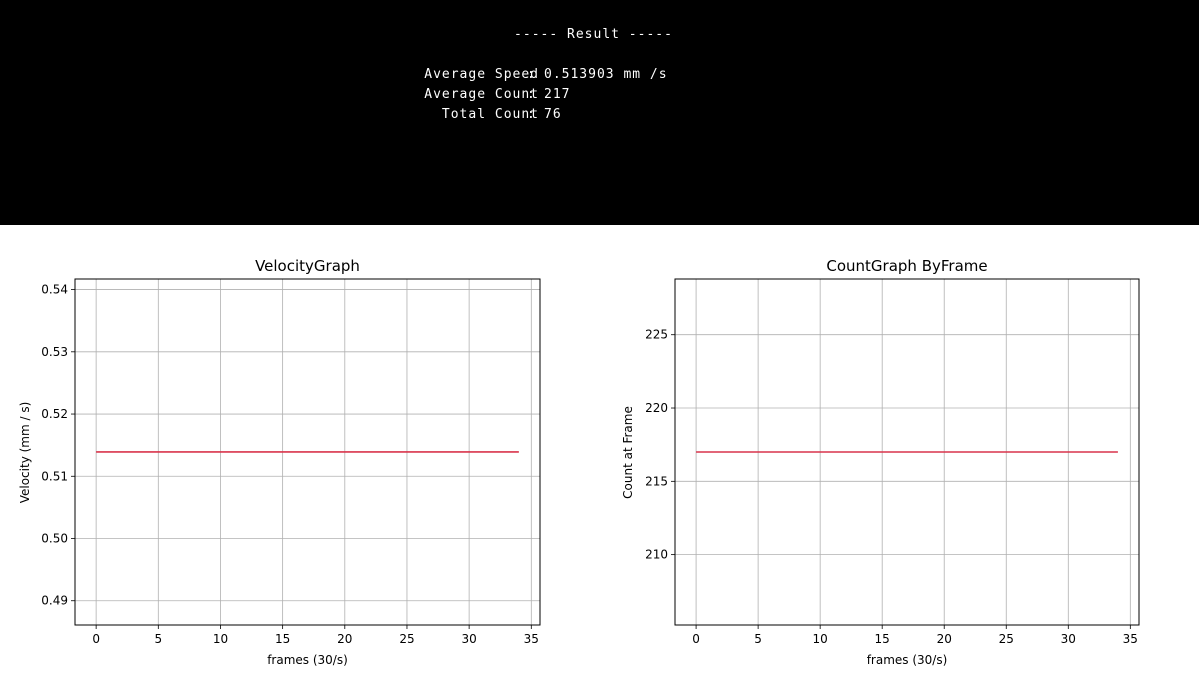 The image size is (1199, 675). I want to click on result-heading: ----- Result -----, so click(593, 34).